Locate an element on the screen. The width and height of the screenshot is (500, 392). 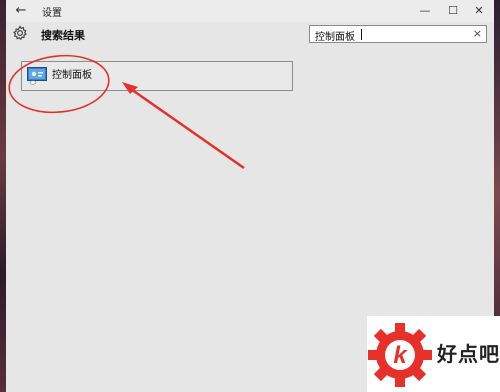
highlight-circle is located at coordinates (59, 84).